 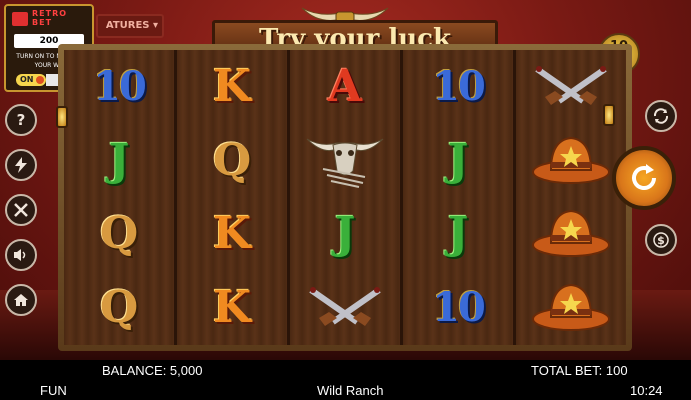 I want to click on home-icon, so click(x=21, y=300).